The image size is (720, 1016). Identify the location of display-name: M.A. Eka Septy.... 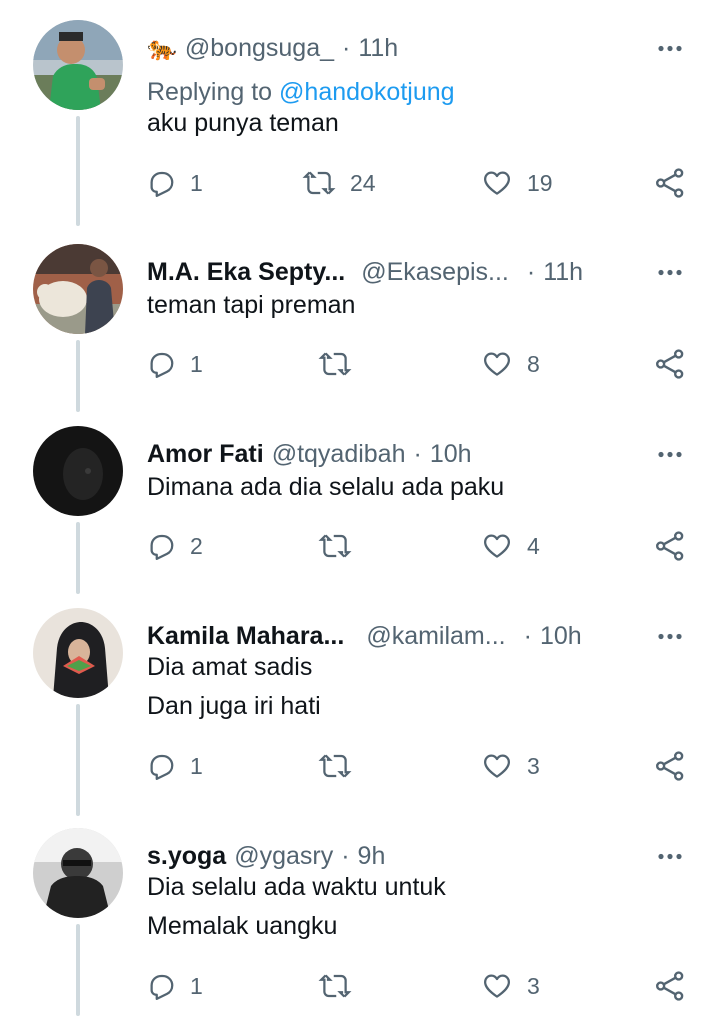
(246, 272).